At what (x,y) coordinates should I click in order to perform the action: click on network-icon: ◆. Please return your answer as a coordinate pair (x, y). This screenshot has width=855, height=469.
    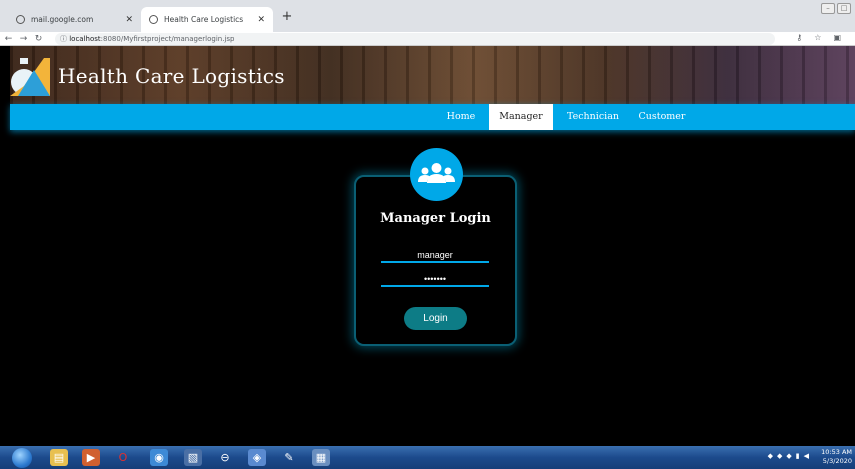
    Looking at the image, I should click on (770, 456).